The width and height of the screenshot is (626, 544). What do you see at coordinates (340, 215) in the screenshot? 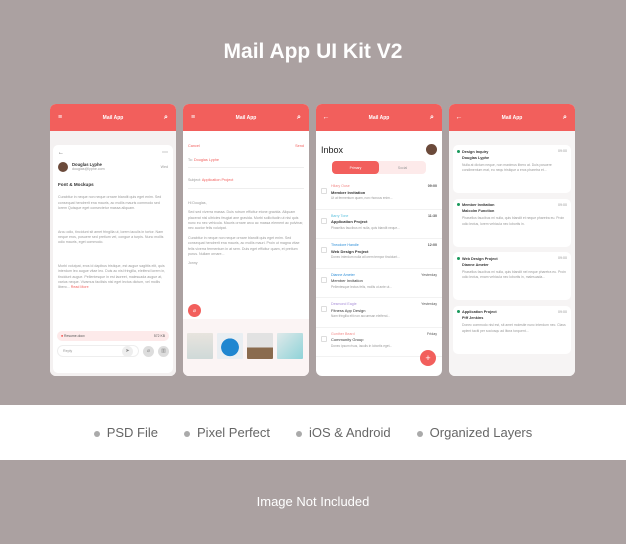
I see `sender-name: Barry Tone` at bounding box center [340, 215].